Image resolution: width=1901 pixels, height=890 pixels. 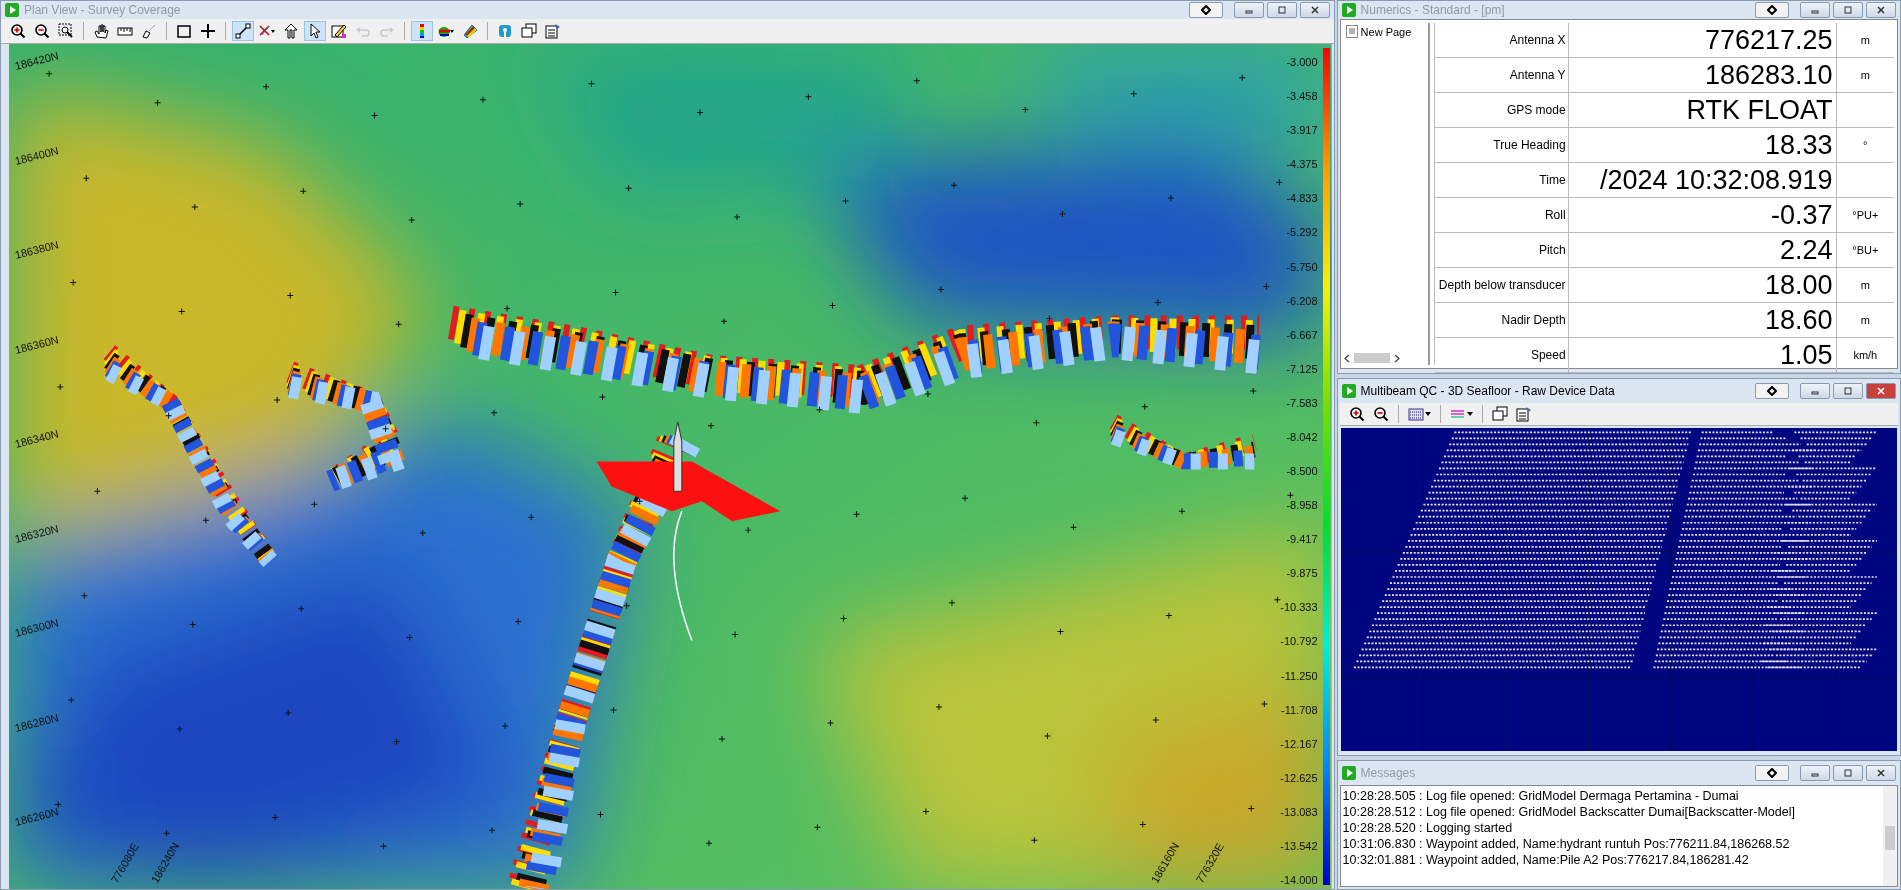 What do you see at coordinates (1865, 250) in the screenshot?
I see `unit-label: °BU+` at bounding box center [1865, 250].